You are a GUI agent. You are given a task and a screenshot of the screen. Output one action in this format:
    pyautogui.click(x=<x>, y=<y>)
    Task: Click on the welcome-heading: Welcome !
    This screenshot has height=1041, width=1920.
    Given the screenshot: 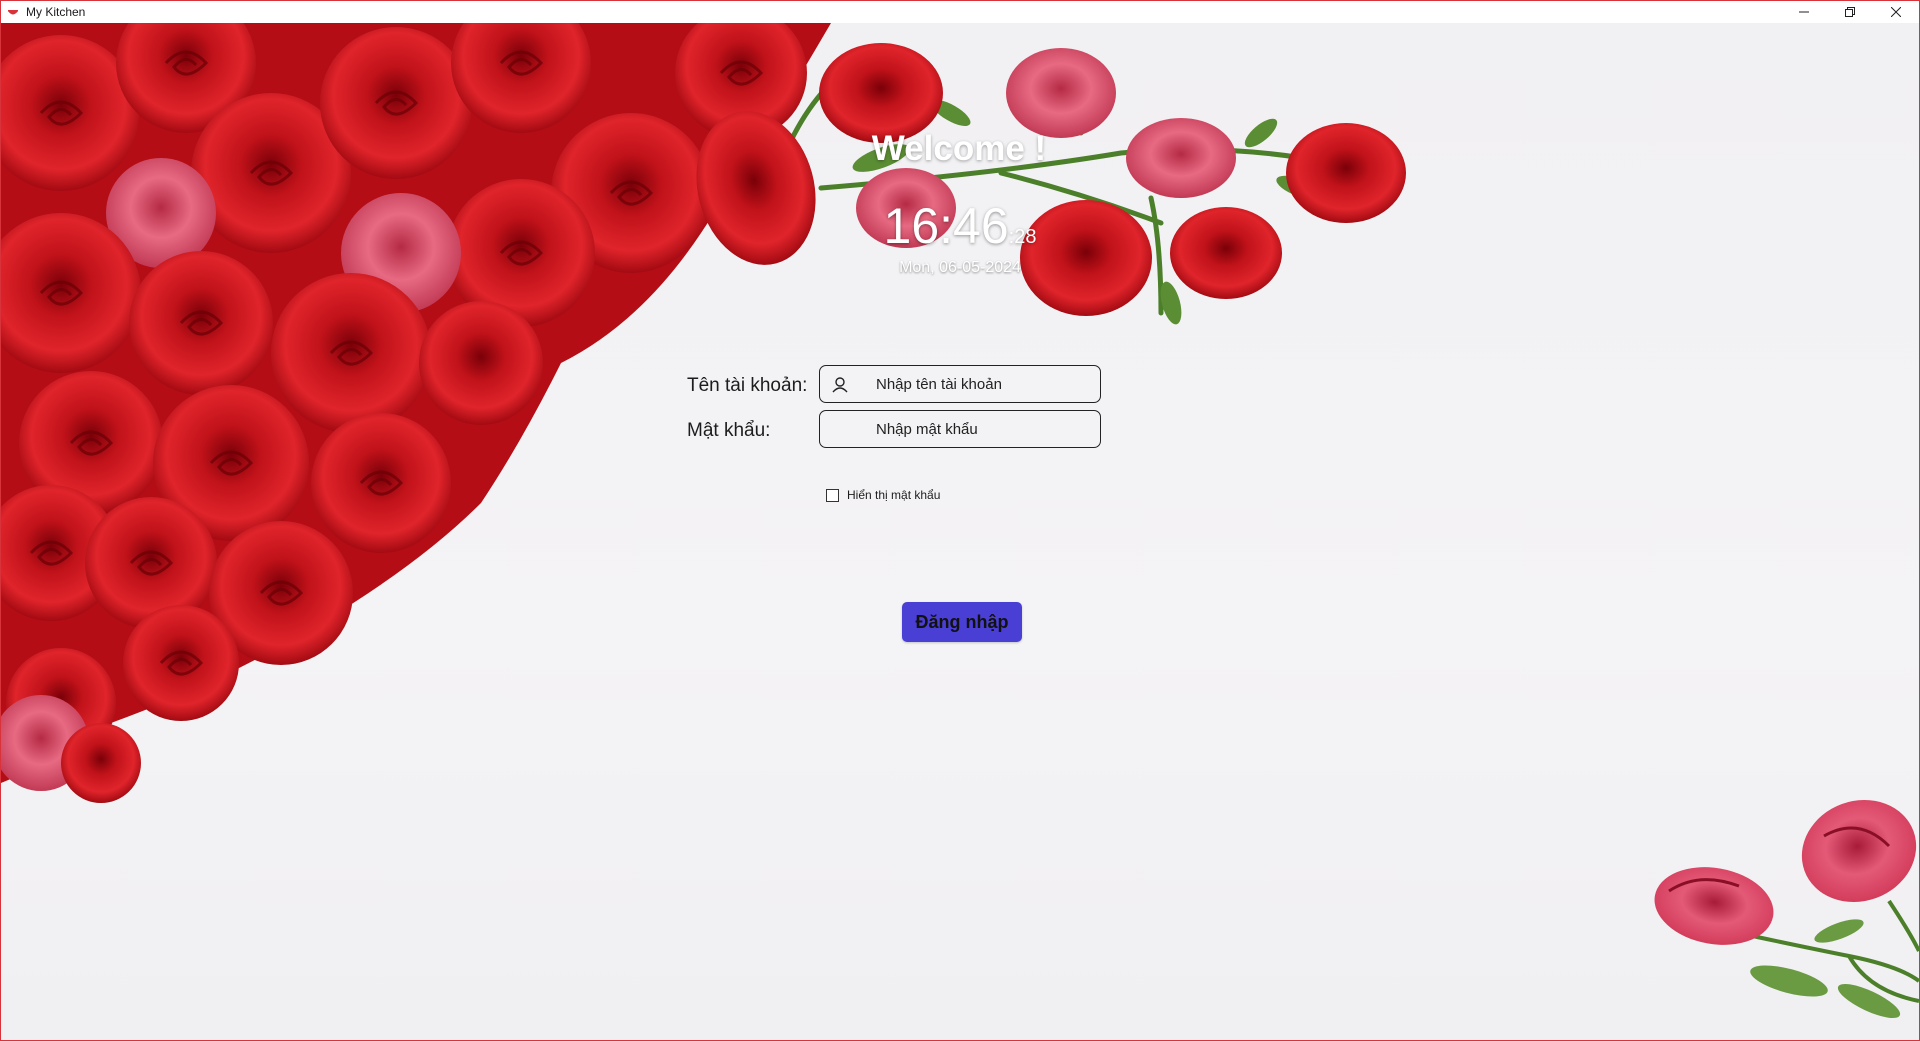 What is the action you would take?
    pyautogui.click(x=960, y=149)
    